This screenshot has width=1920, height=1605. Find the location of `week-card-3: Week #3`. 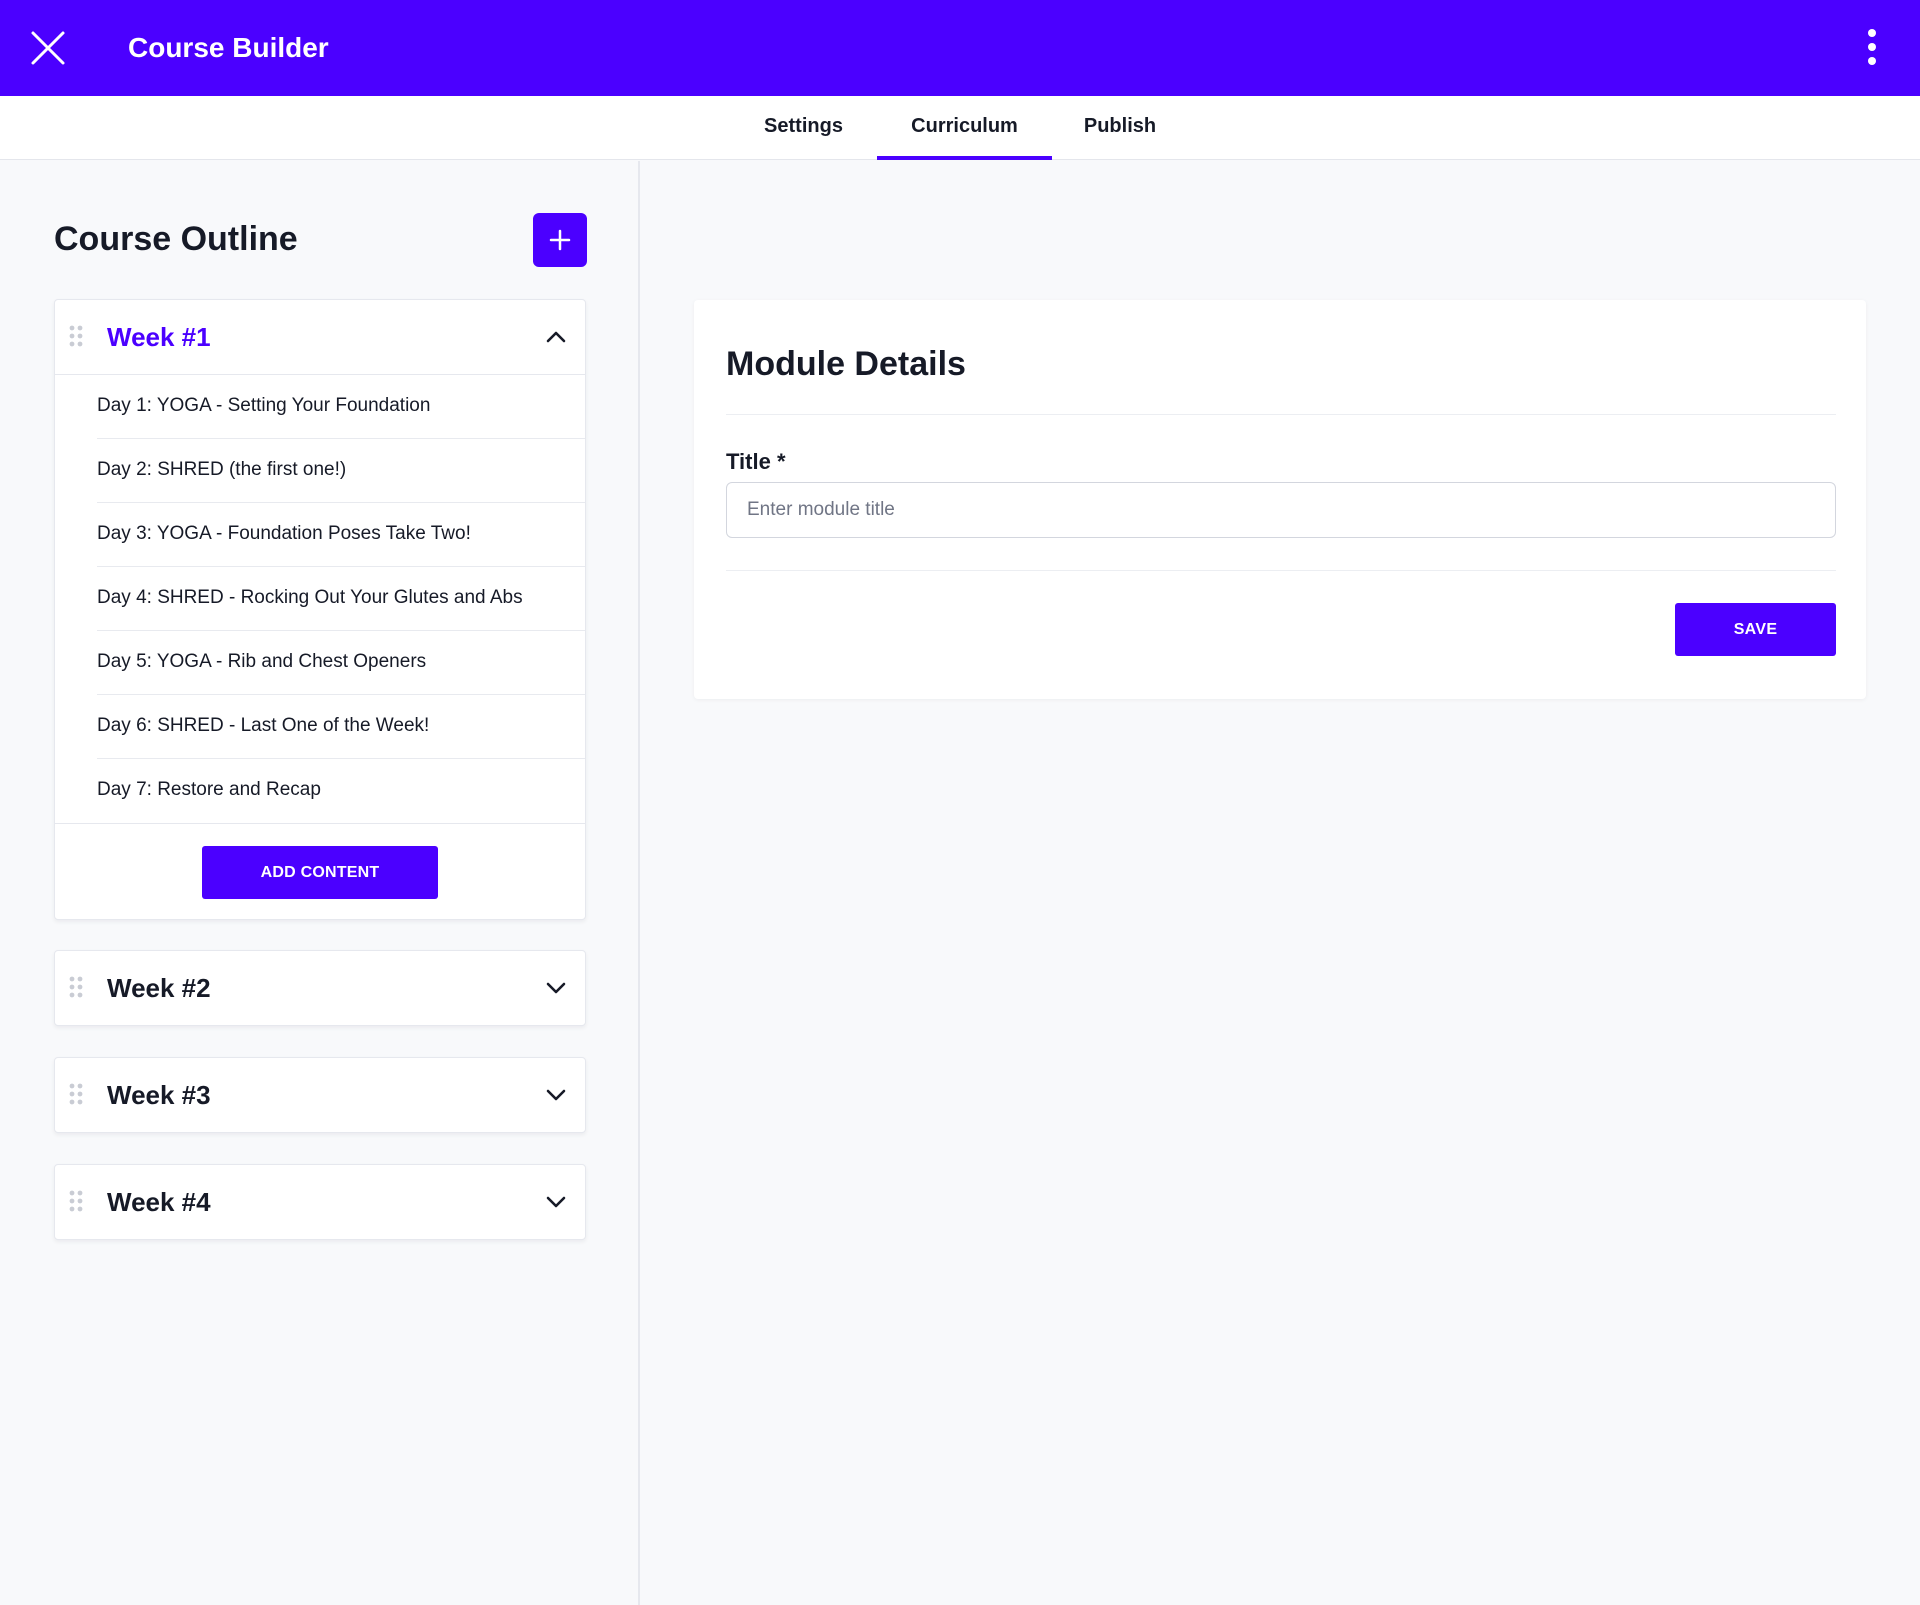

week-card-3: Week #3 is located at coordinates (320, 1095).